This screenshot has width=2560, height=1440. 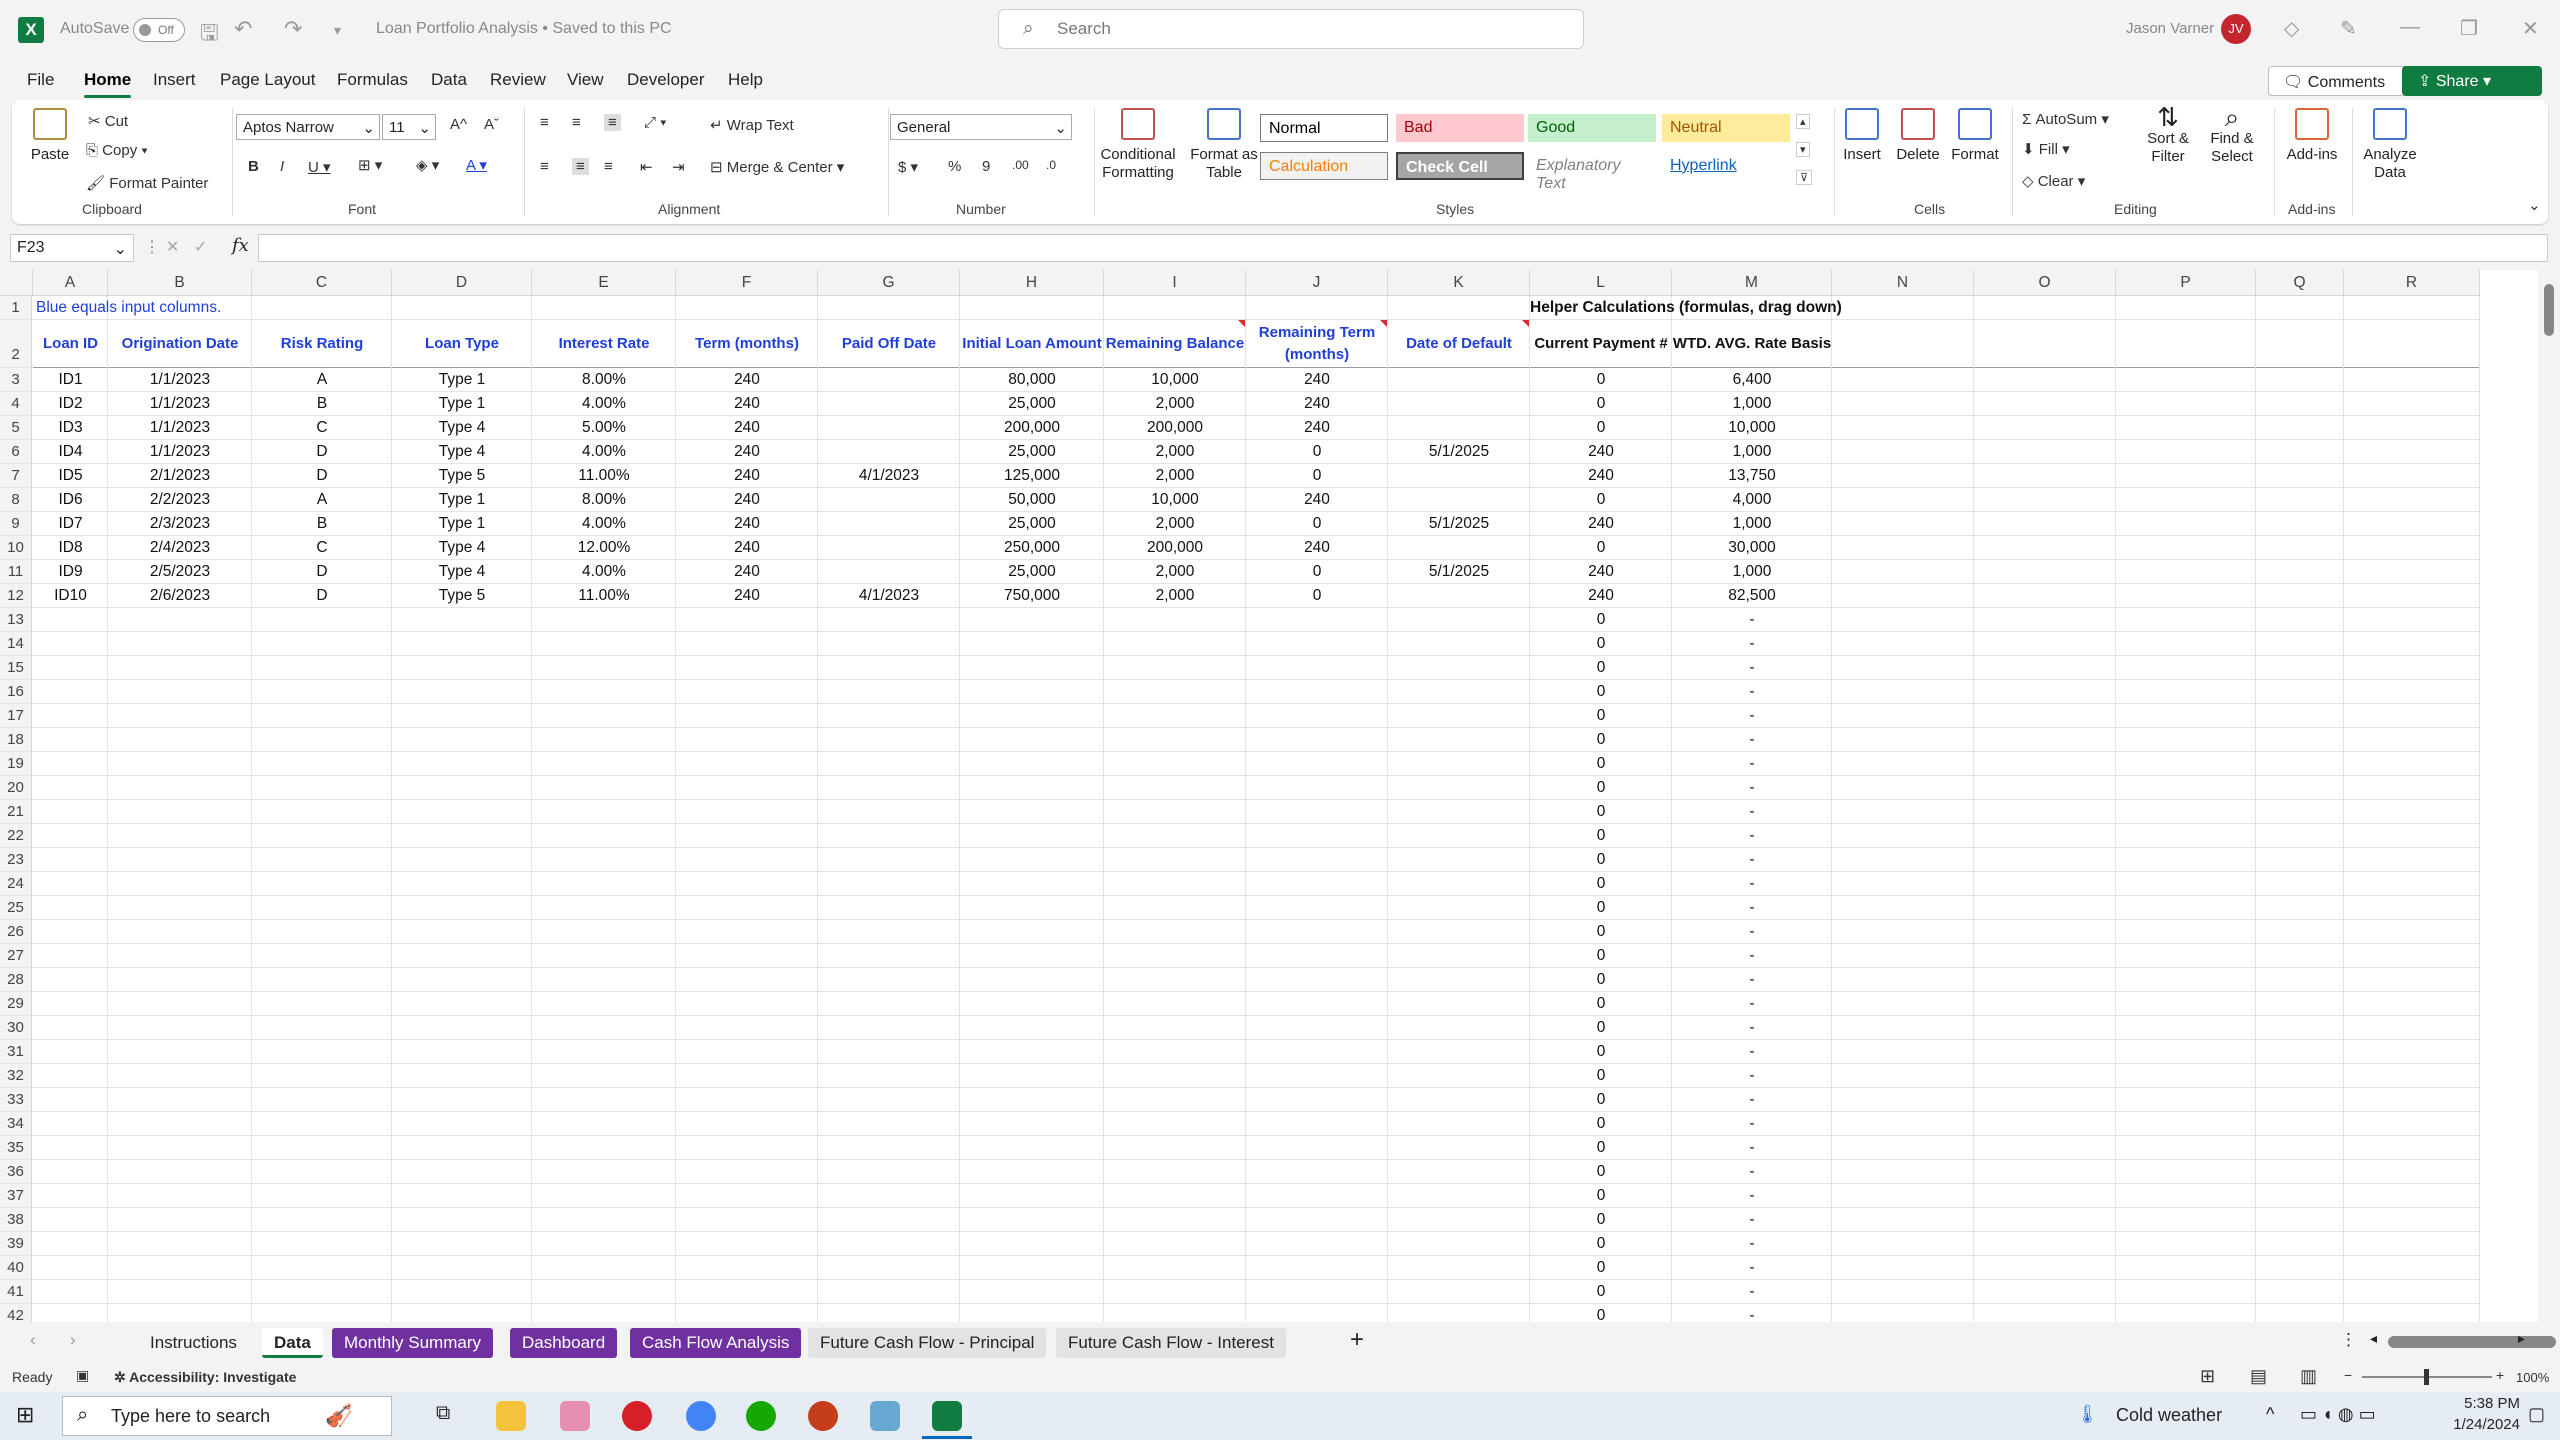 What do you see at coordinates (604, 380) in the screenshot?
I see `data-cell: 8.00%` at bounding box center [604, 380].